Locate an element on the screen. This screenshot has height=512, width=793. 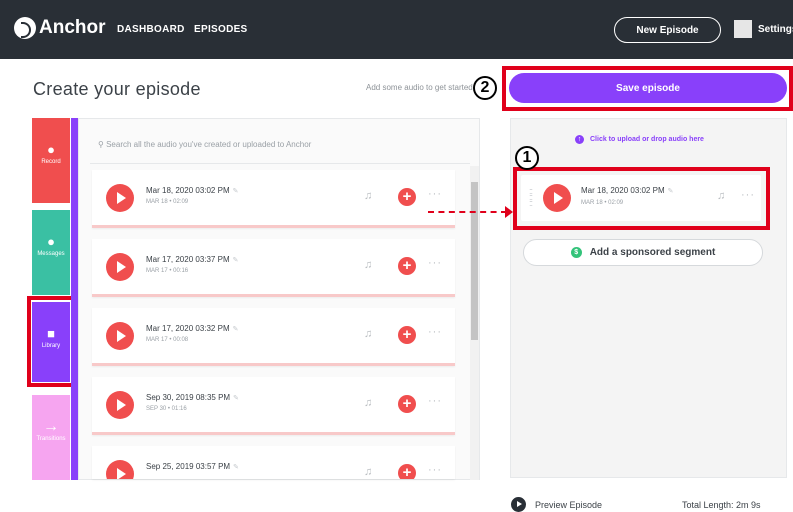
nav-episodes: EPISODES is located at coordinates (221, 29).